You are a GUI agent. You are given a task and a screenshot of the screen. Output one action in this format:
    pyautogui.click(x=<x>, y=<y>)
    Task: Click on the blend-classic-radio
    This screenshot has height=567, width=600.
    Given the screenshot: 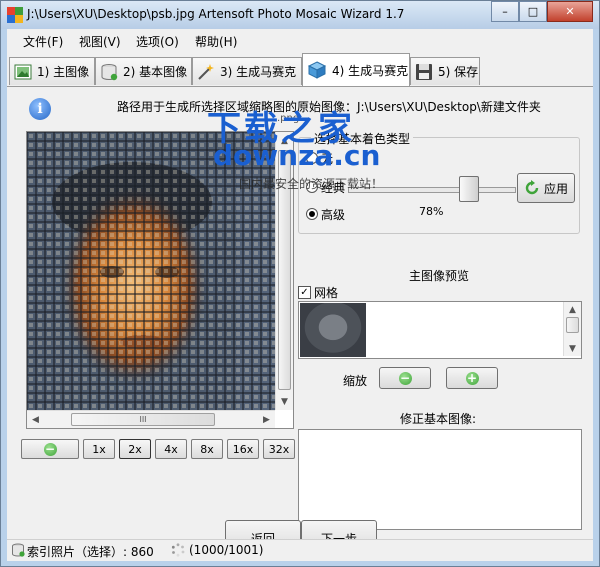 What is the action you would take?
    pyautogui.click(x=312, y=187)
    